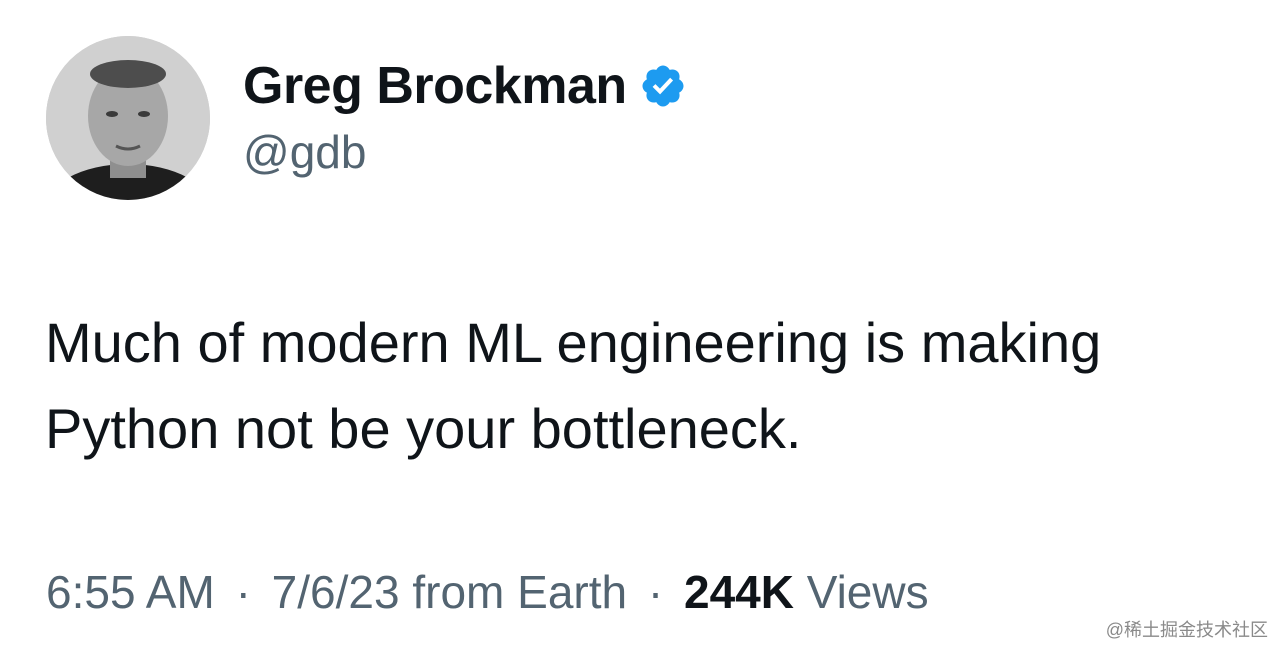 The image size is (1286, 660). Describe the element at coordinates (336, 592) in the screenshot. I see `tweet-date: 7/6/23` at that location.